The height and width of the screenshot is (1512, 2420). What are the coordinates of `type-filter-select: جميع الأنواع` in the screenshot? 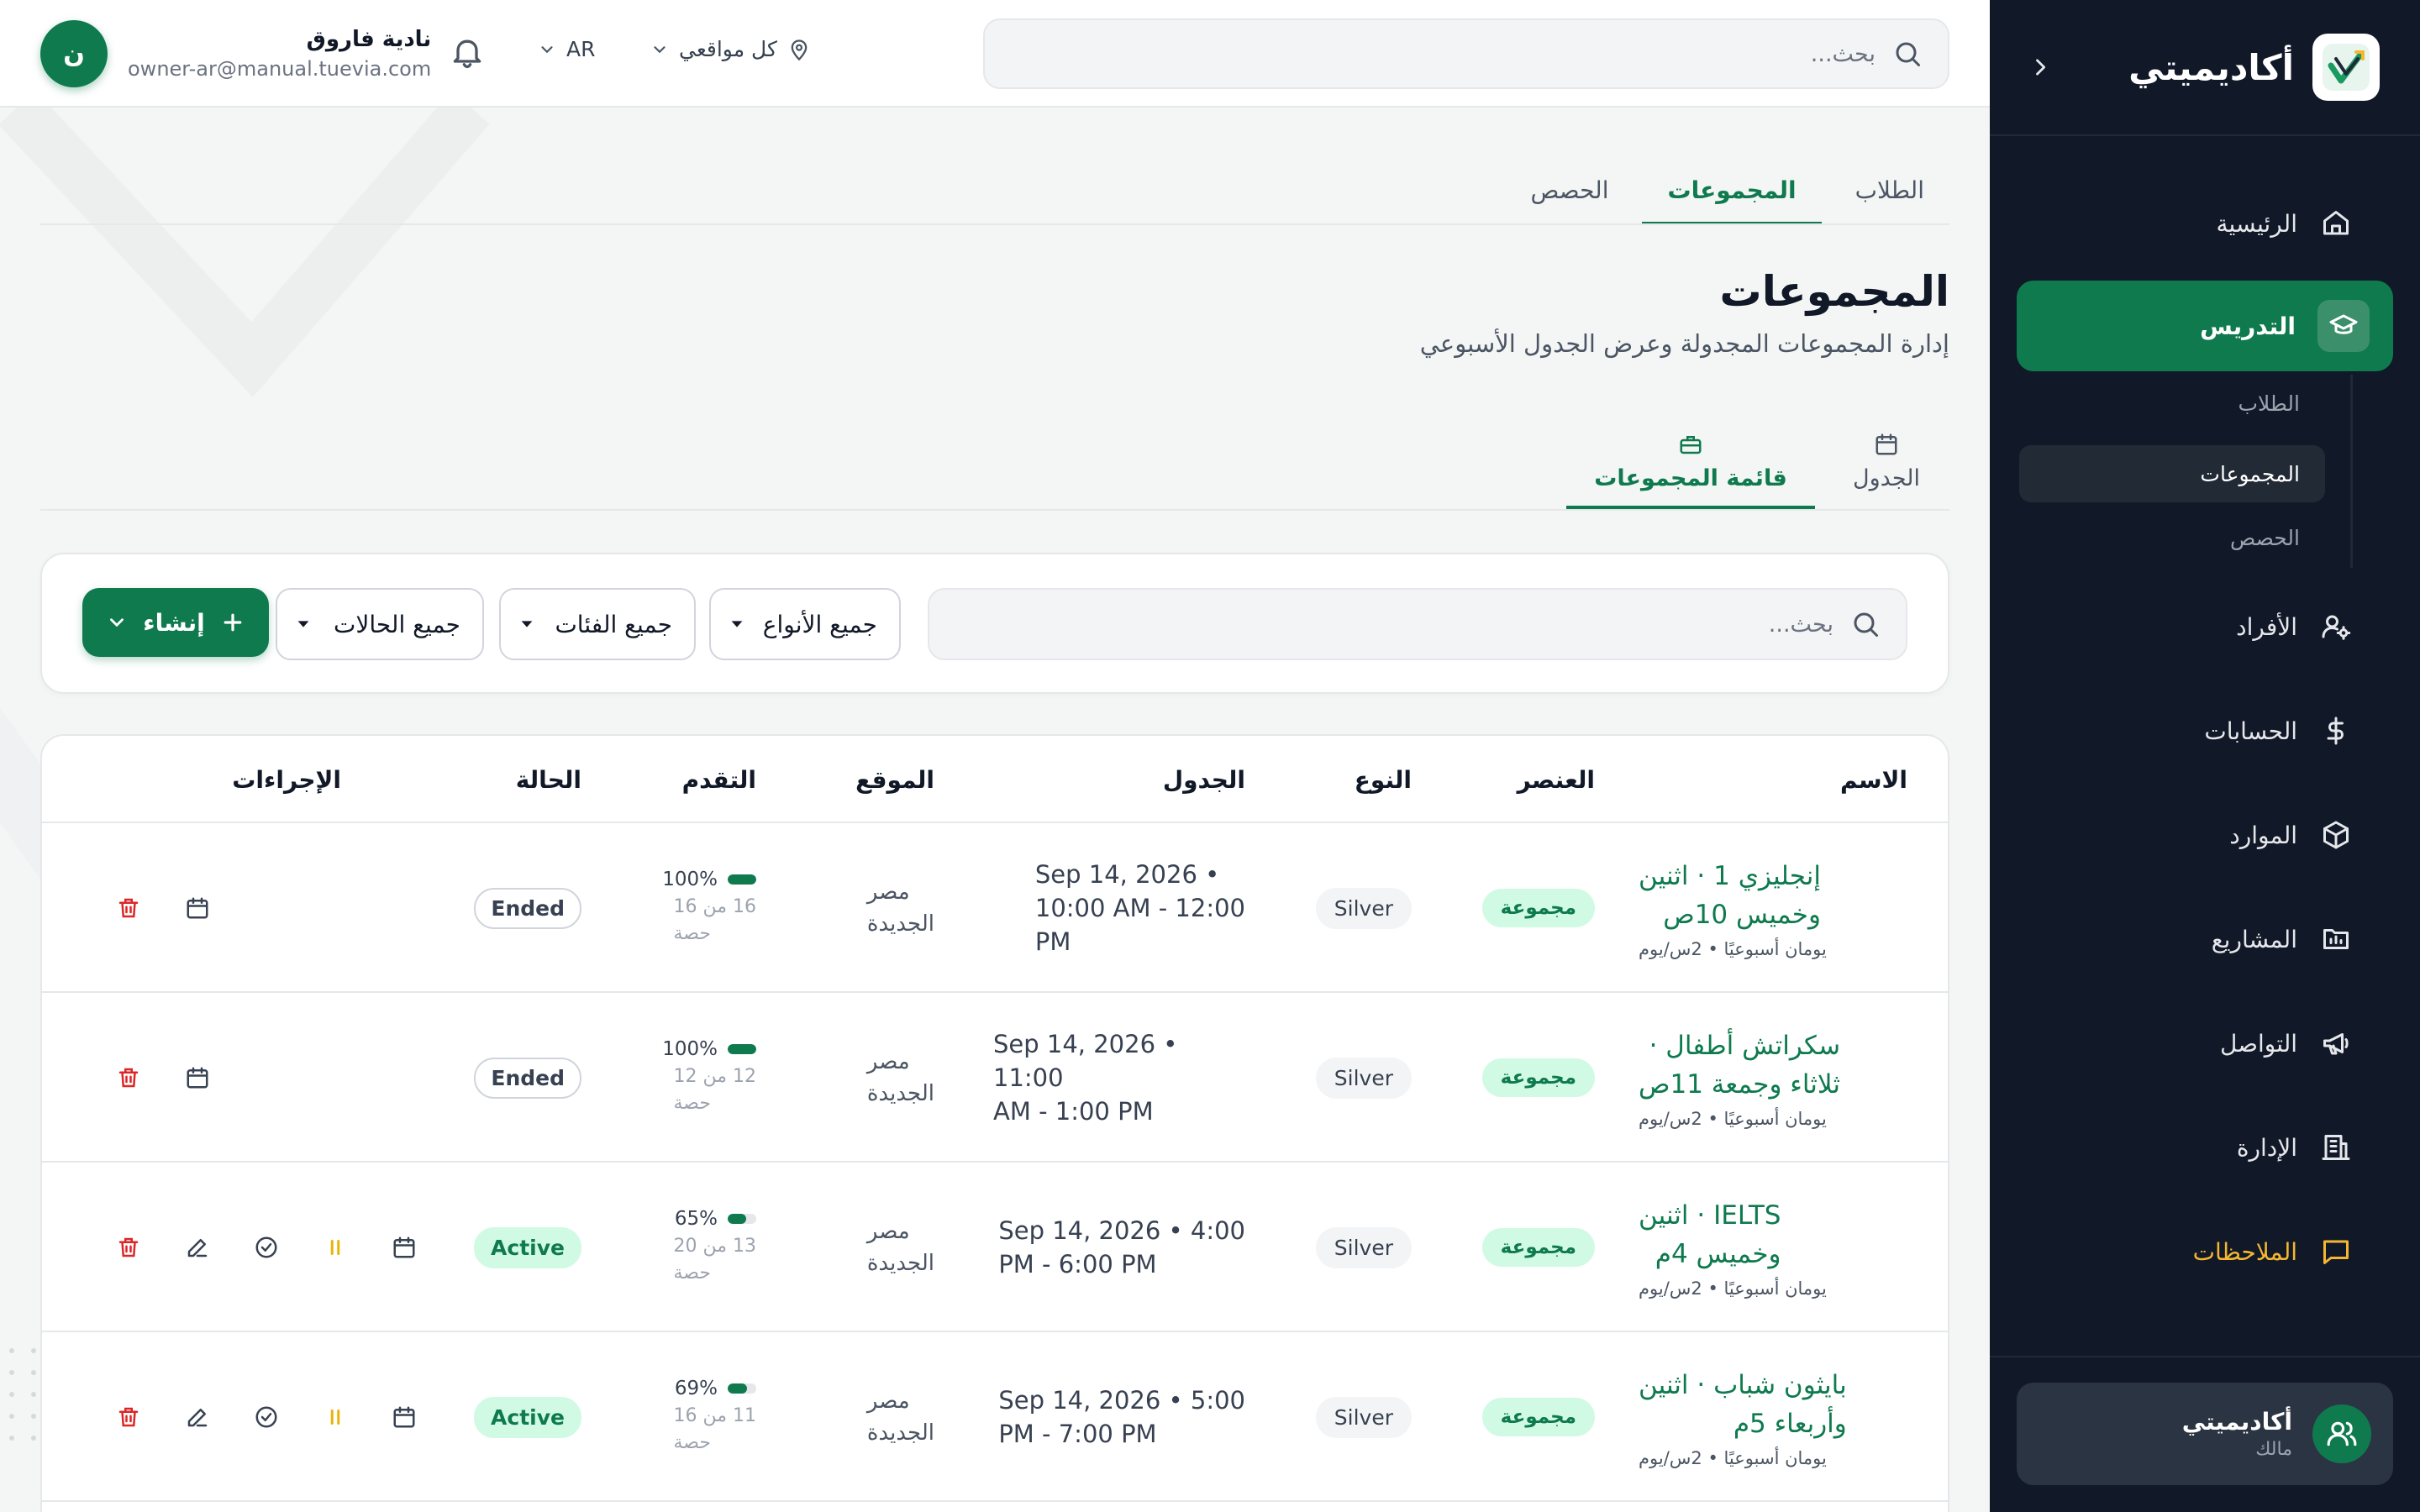 It's located at (805, 624).